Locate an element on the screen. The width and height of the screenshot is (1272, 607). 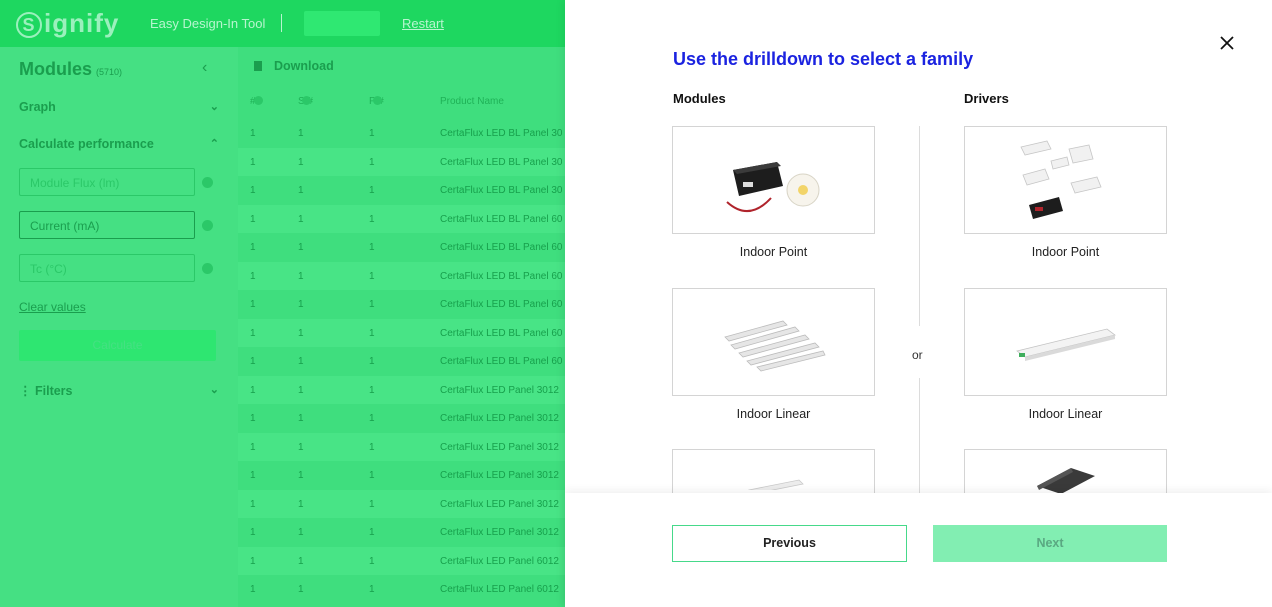
table-cell: CertaFlux LED Panel 6012 is located at coordinates (499, 561).